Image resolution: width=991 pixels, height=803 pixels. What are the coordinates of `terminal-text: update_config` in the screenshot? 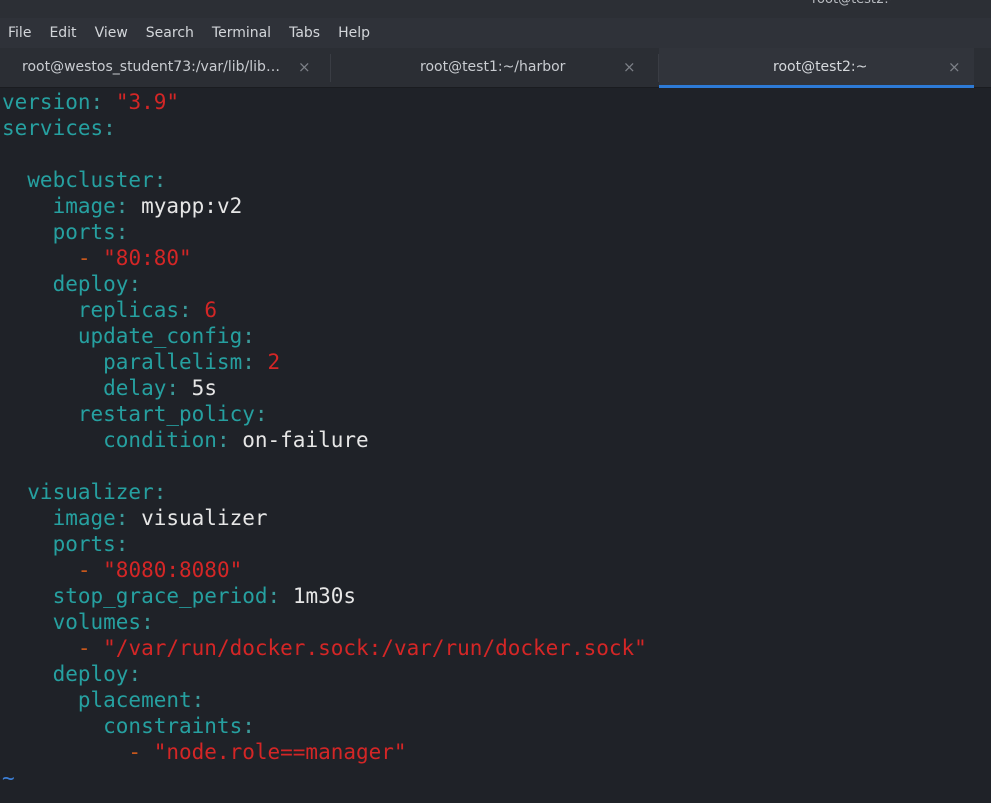 It's located at (122, 336).